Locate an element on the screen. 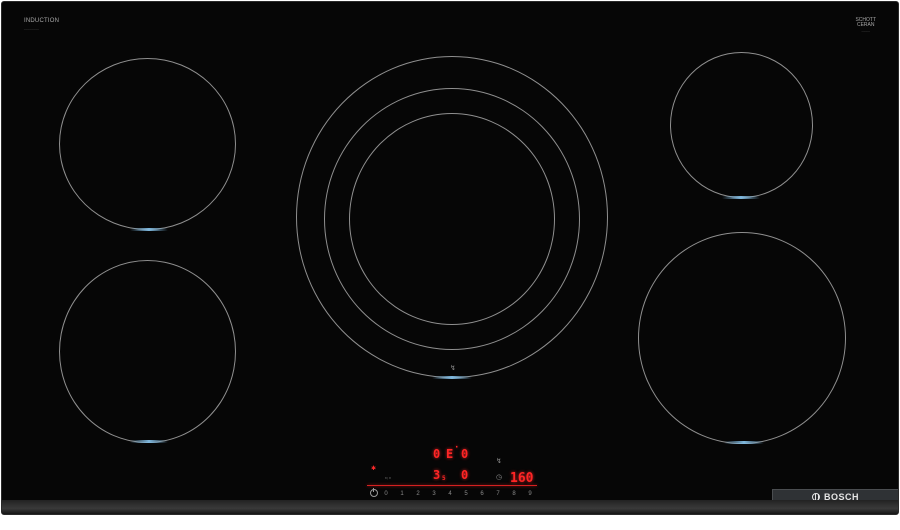 Image resolution: width=900 pixels, height=530 pixels. schott-ceran-label: SCHOTT CERAN _____ is located at coordinates (865, 25).